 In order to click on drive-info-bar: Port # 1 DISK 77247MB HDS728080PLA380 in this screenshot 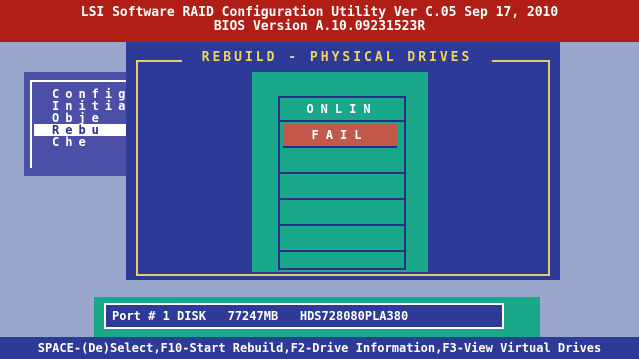, I will do `click(317, 317)`.